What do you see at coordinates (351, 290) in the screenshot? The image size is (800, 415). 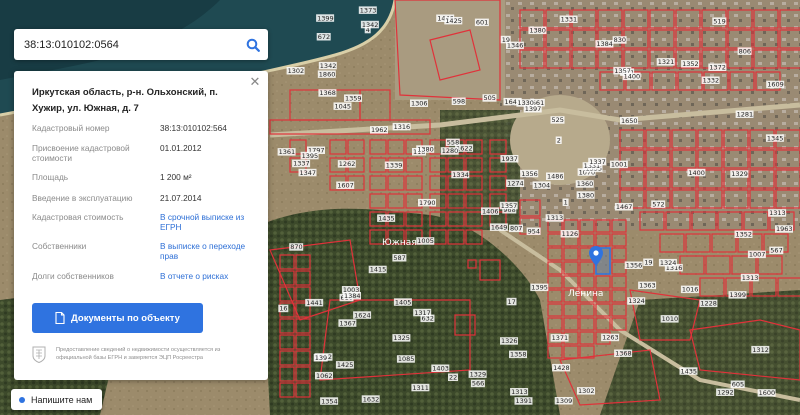 I see `parcel-number-label: 1003` at bounding box center [351, 290].